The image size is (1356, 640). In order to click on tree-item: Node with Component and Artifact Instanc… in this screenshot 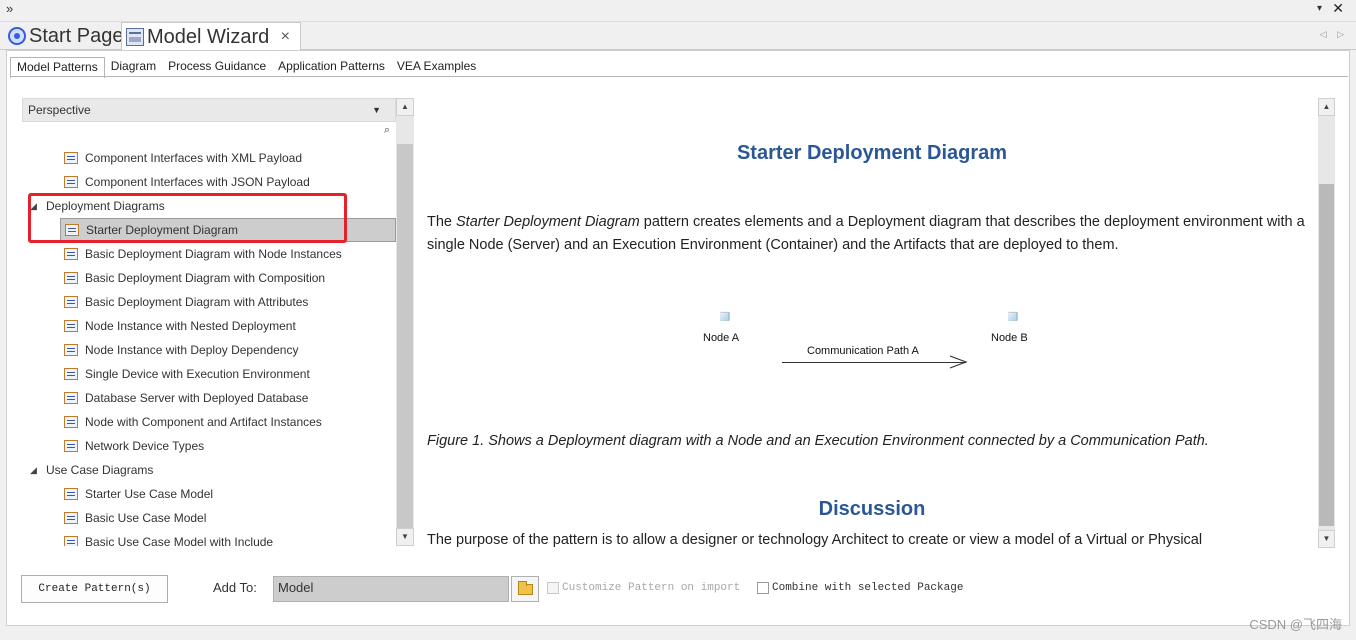, I will do `click(209, 422)`.